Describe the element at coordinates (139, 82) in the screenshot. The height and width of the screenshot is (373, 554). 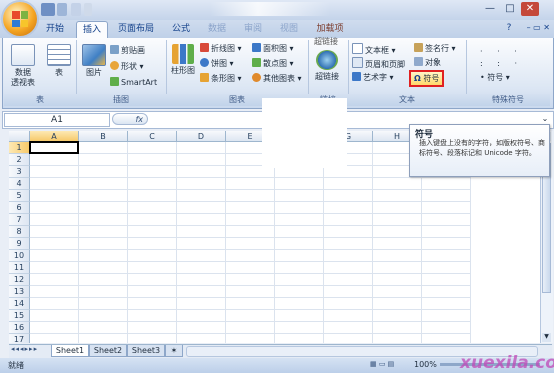
I see `smartart-label: SmartArt` at that location.